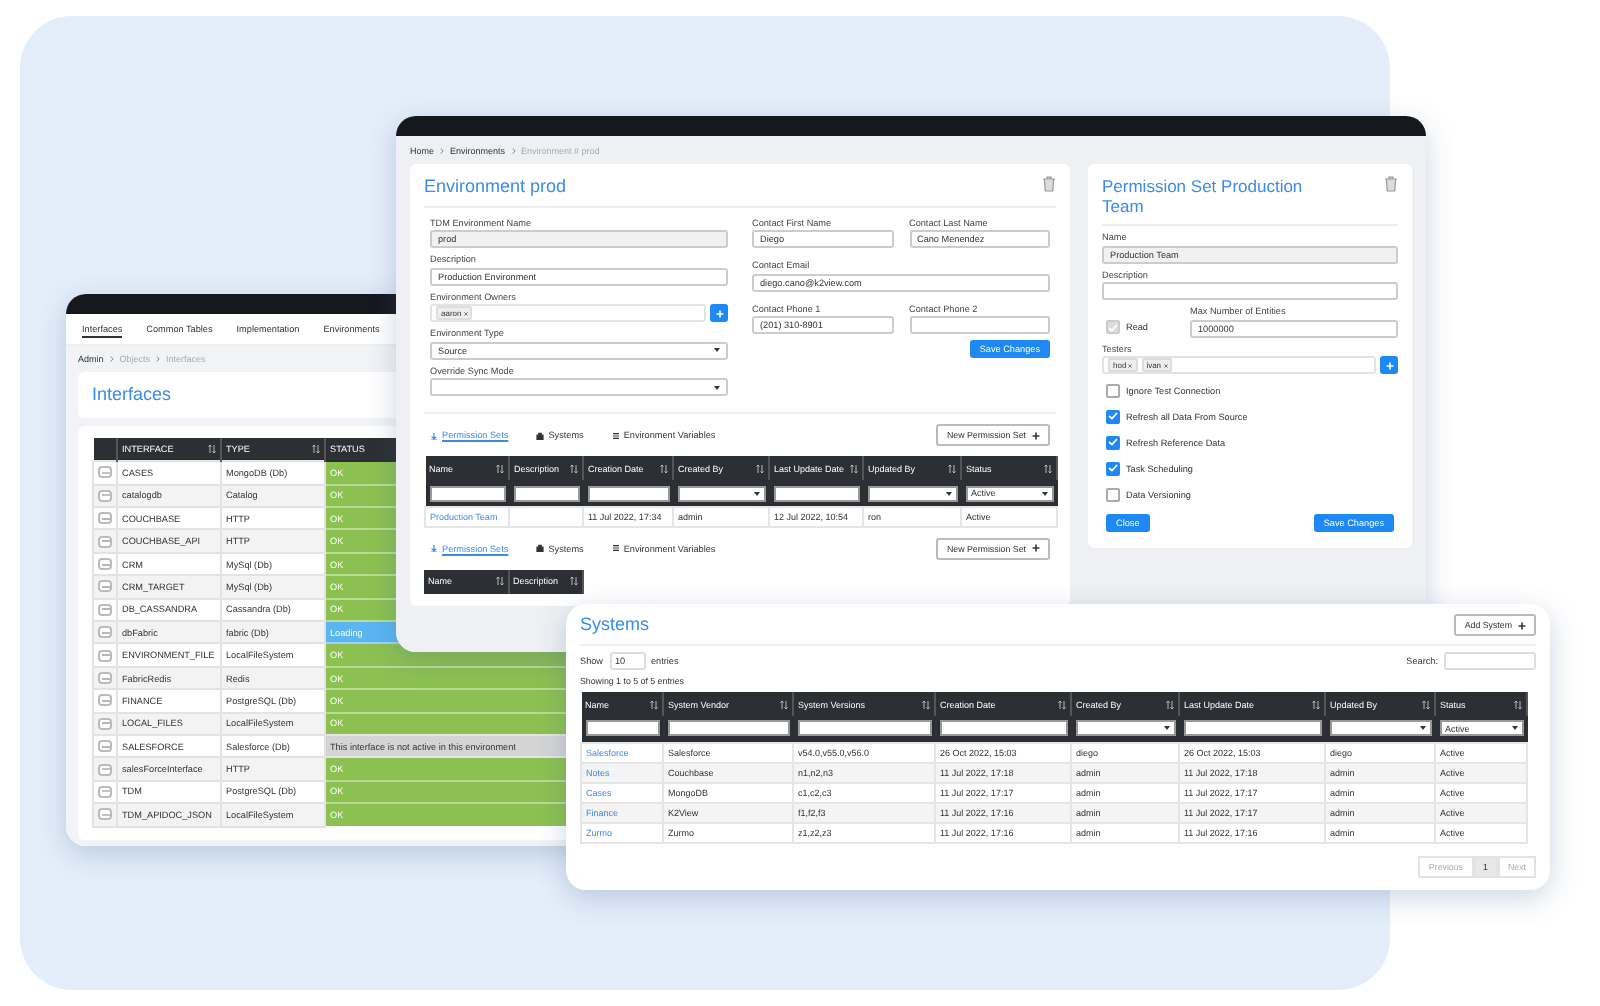 Image resolution: width=1600 pixels, height=1006 pixels. What do you see at coordinates (434, 435) in the screenshot?
I see `download-icon` at bounding box center [434, 435].